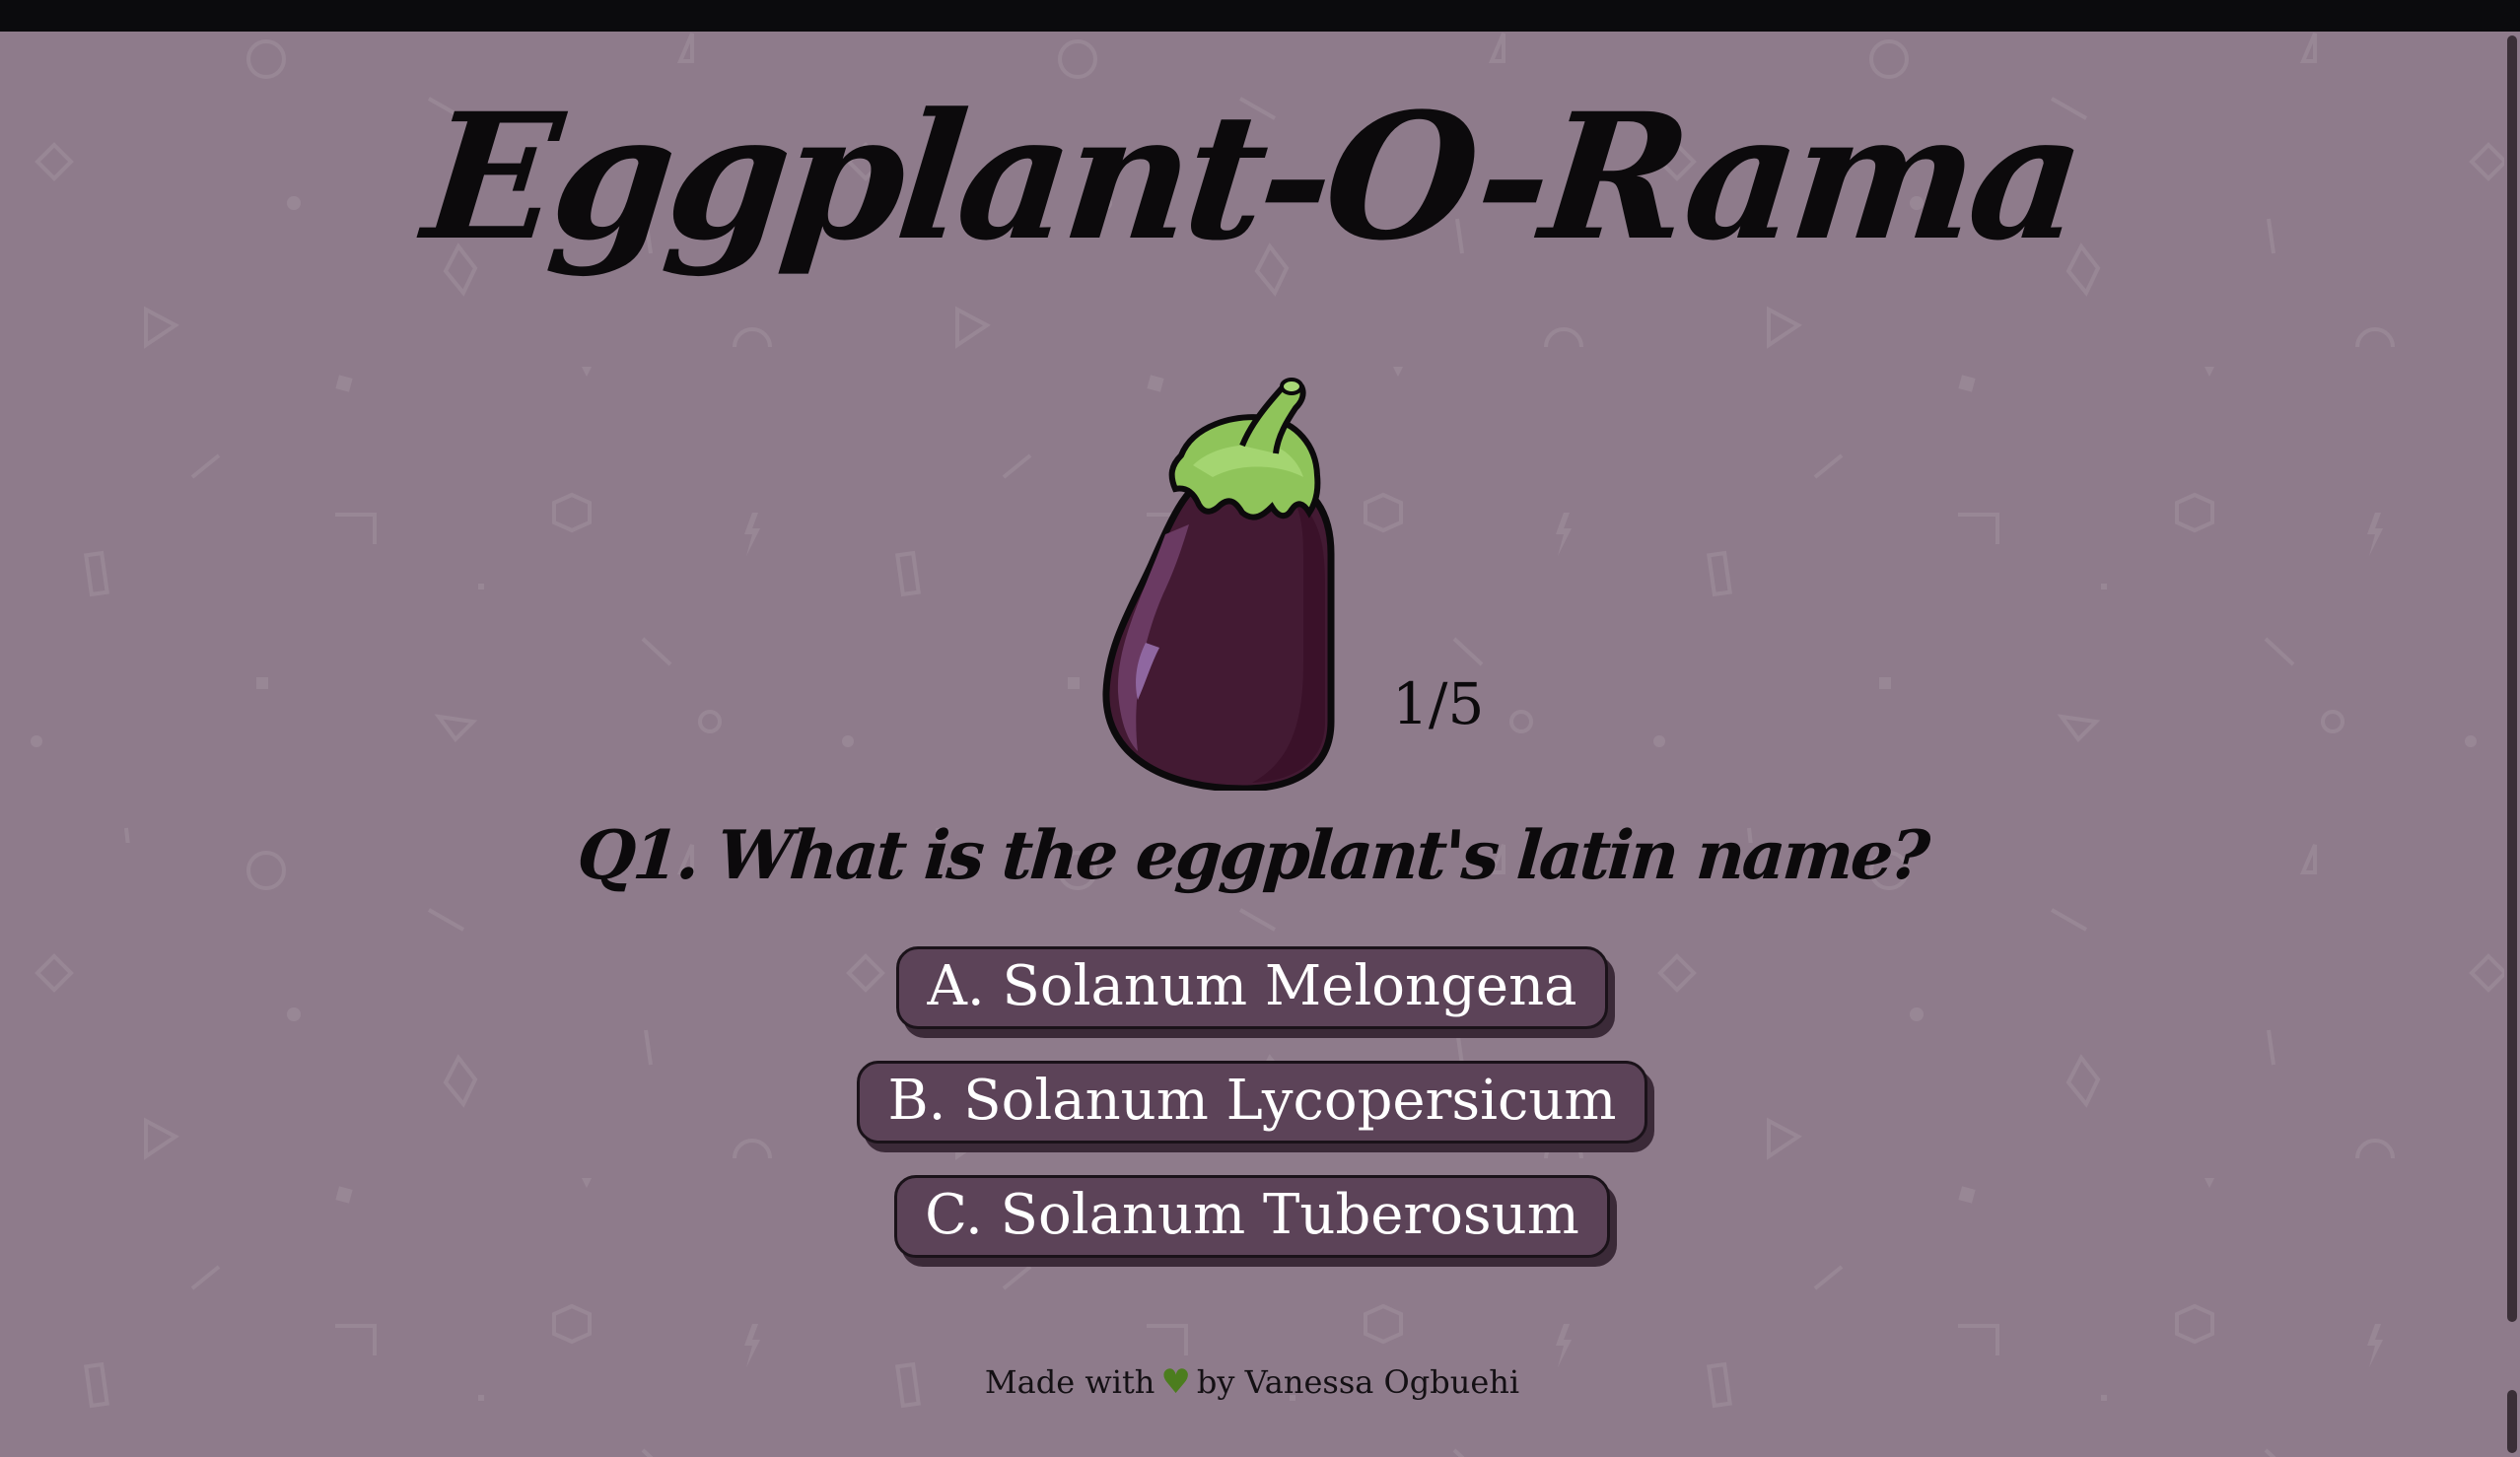 The height and width of the screenshot is (1457, 2520). What do you see at coordinates (1252, 1217) in the screenshot?
I see `answer-c-button: C. Solanum Tuberosum` at bounding box center [1252, 1217].